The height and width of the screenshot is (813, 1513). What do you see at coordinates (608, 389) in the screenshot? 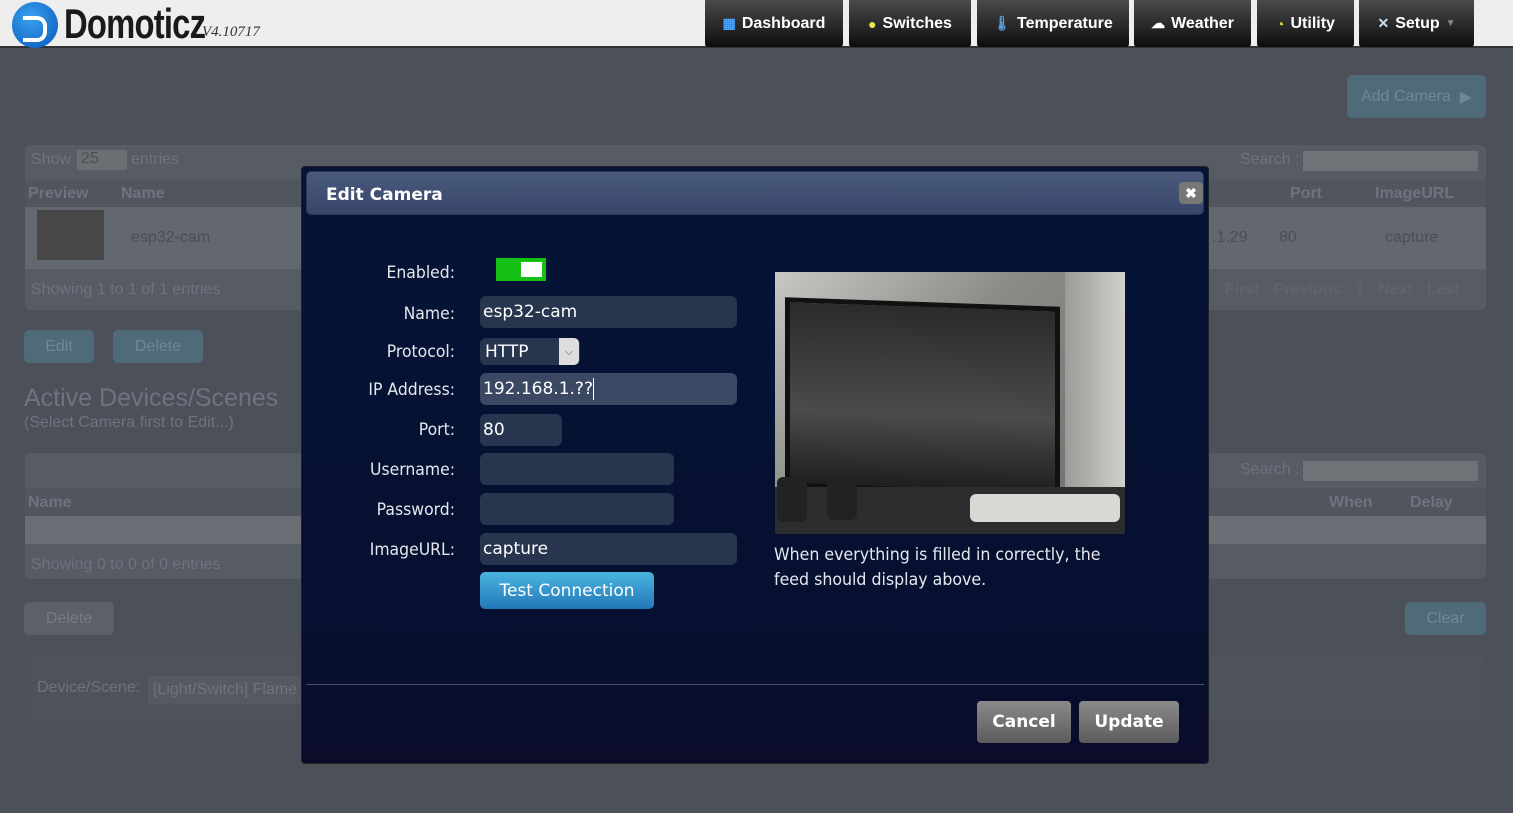
I see `ip-input: 192.168.1.??` at bounding box center [608, 389].